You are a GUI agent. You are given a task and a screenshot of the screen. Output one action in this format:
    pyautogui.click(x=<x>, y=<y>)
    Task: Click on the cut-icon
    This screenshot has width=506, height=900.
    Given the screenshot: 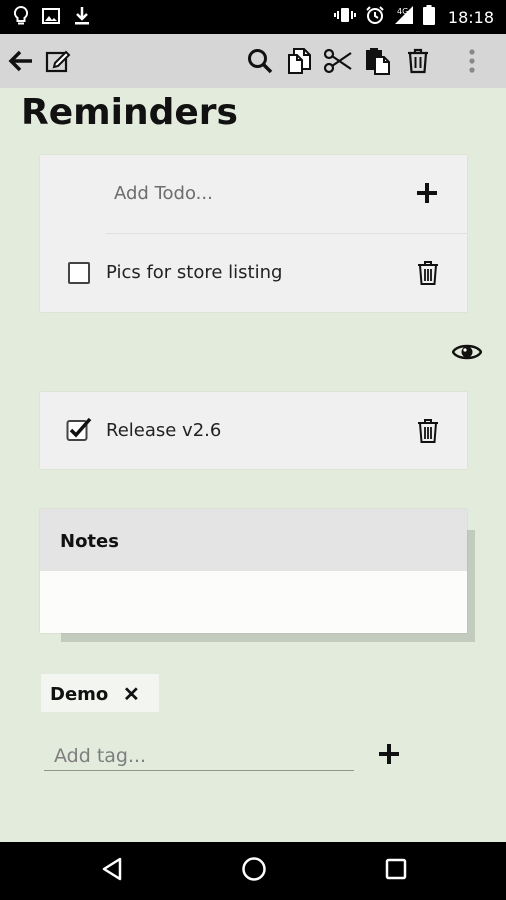 What is the action you would take?
    pyautogui.click(x=338, y=61)
    